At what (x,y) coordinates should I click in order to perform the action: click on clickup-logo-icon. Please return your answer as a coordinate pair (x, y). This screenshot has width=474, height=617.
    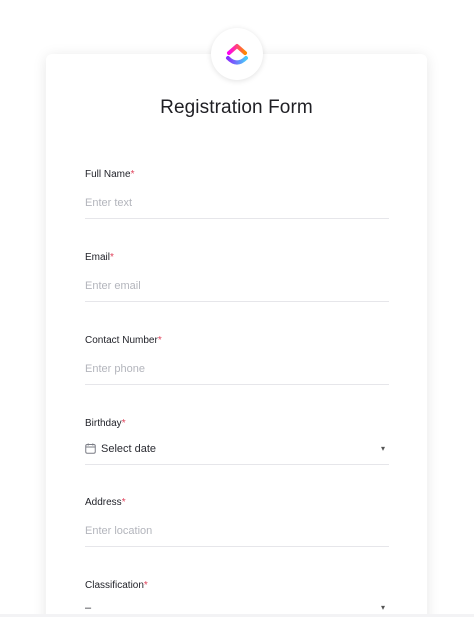
    Looking at the image, I should click on (237, 54).